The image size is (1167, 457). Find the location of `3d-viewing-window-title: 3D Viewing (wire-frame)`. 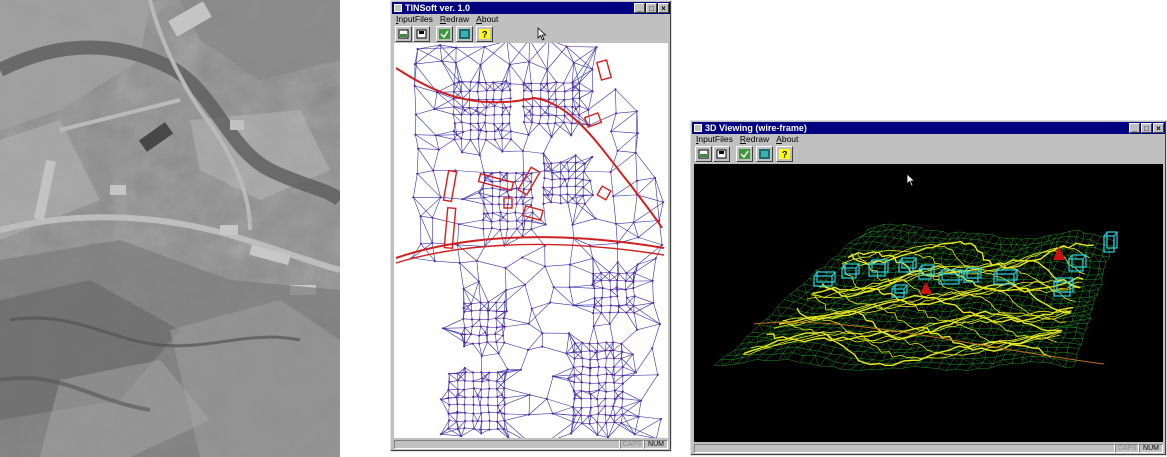

3d-viewing-window-title: 3D Viewing (wire-frame) is located at coordinates (756, 128).